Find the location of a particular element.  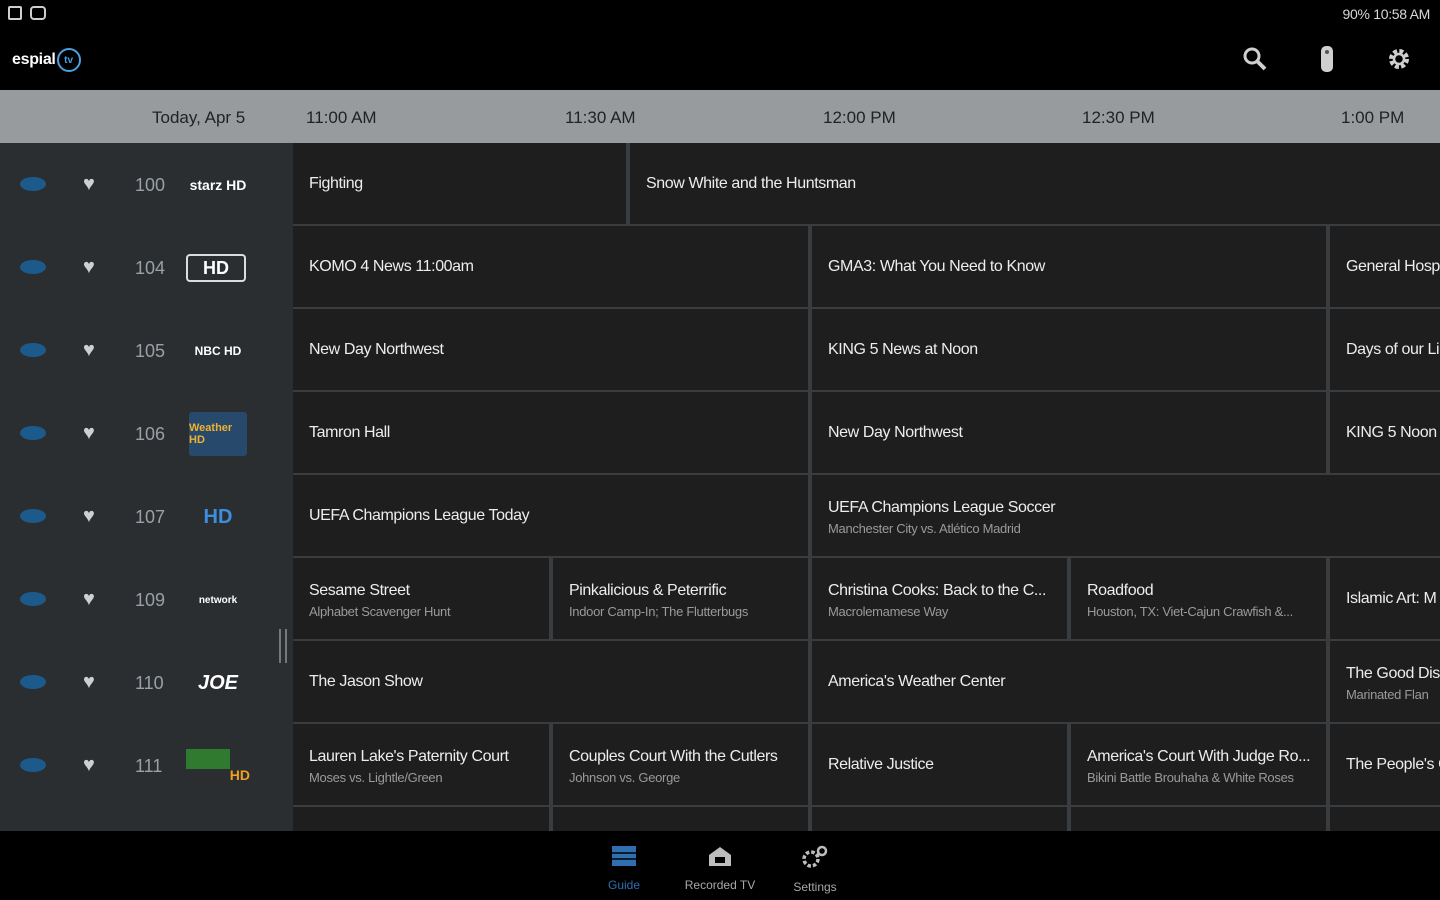

program-cell: Days of our Li is located at coordinates (1385, 349).